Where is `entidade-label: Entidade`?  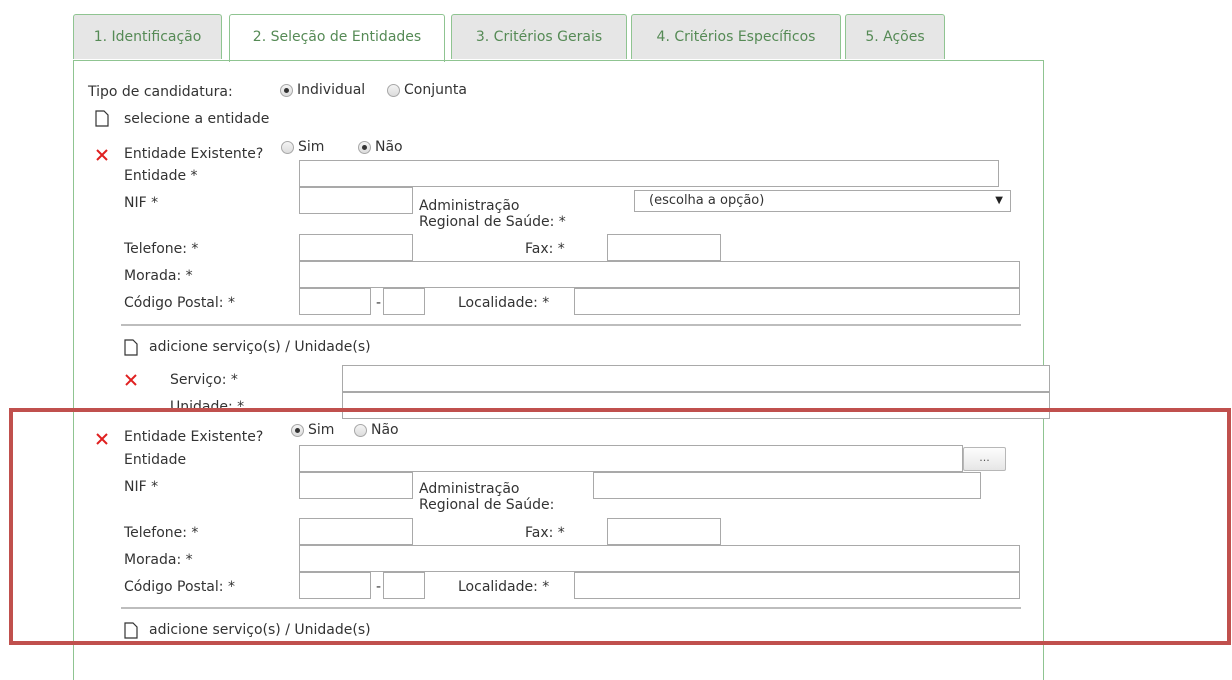 entidade-label: Entidade is located at coordinates (155, 460).